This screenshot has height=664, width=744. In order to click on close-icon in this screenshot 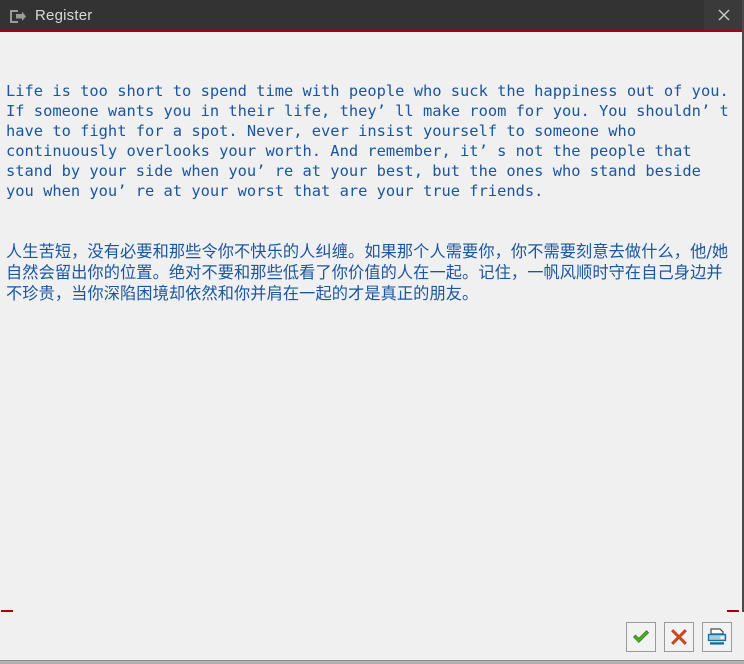, I will do `click(724, 15)`.